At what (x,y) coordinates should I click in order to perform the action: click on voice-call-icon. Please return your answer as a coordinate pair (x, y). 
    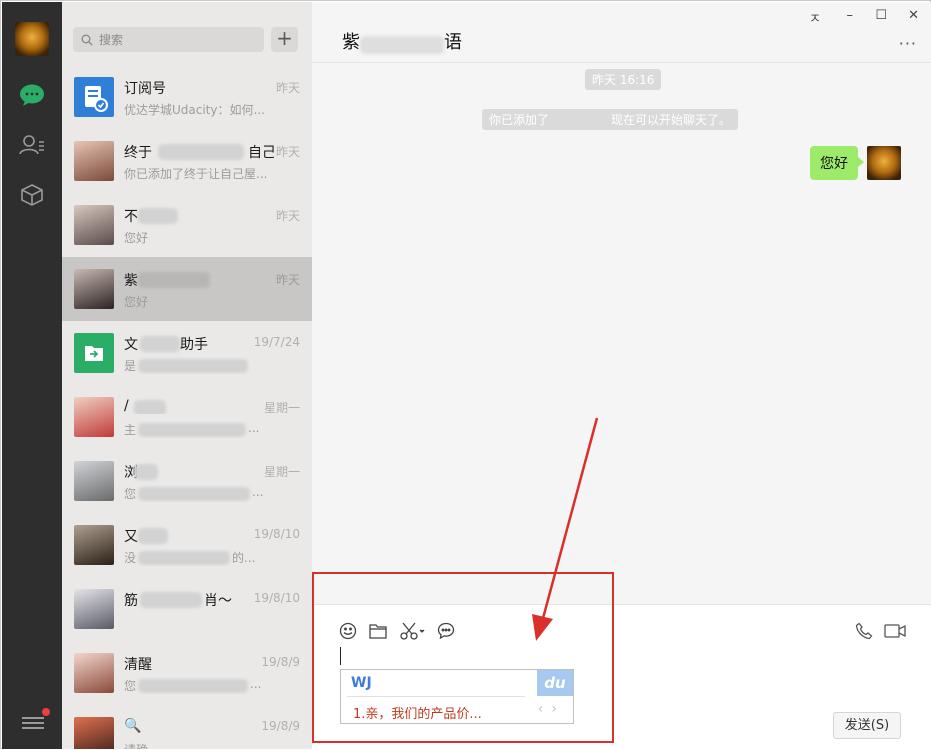
    Looking at the image, I should click on (864, 631).